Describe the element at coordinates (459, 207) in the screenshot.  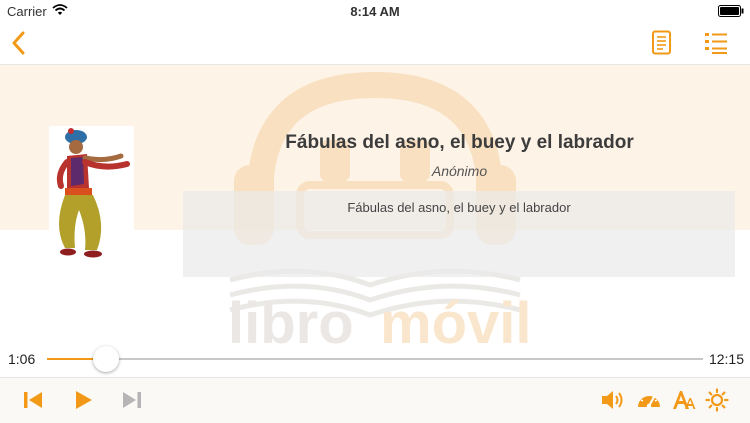
I see `book-description: Fábulas del asno, el buey y el labrador` at that location.